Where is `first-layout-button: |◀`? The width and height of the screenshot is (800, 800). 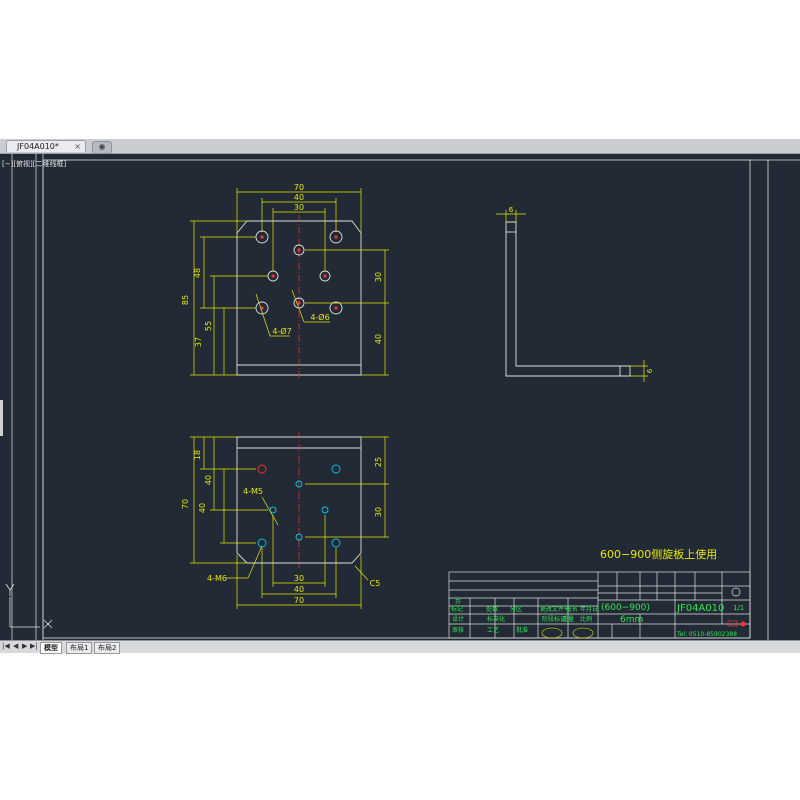 first-layout-button: |◀ is located at coordinates (6, 646).